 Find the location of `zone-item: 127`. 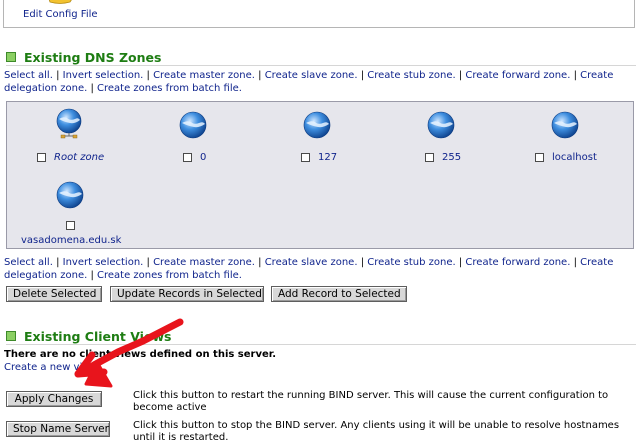

zone-item: 127 is located at coordinates (329, 139).